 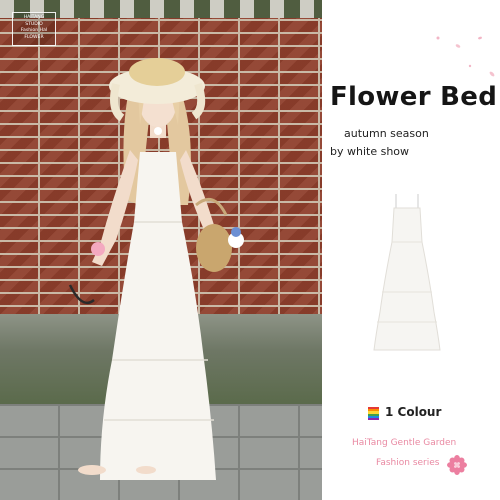 I want to click on series-line-1: HaiTang Gentle Garden, so click(x=404, y=443).